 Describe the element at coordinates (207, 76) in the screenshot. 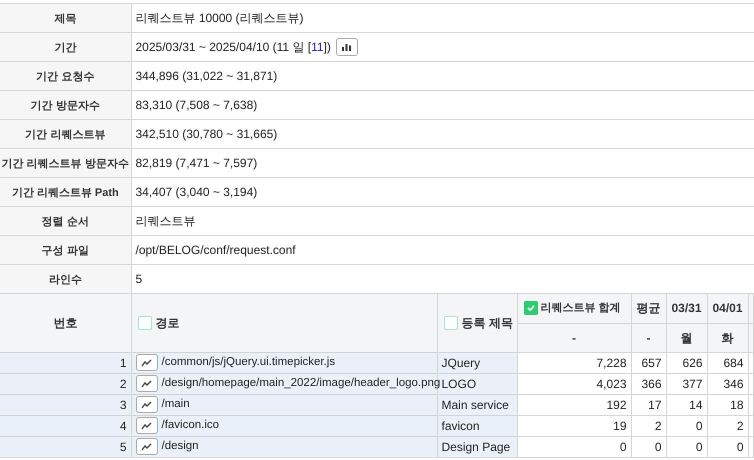

I see `field-value: 344,896 (31,022 ~ 31,871)` at that location.